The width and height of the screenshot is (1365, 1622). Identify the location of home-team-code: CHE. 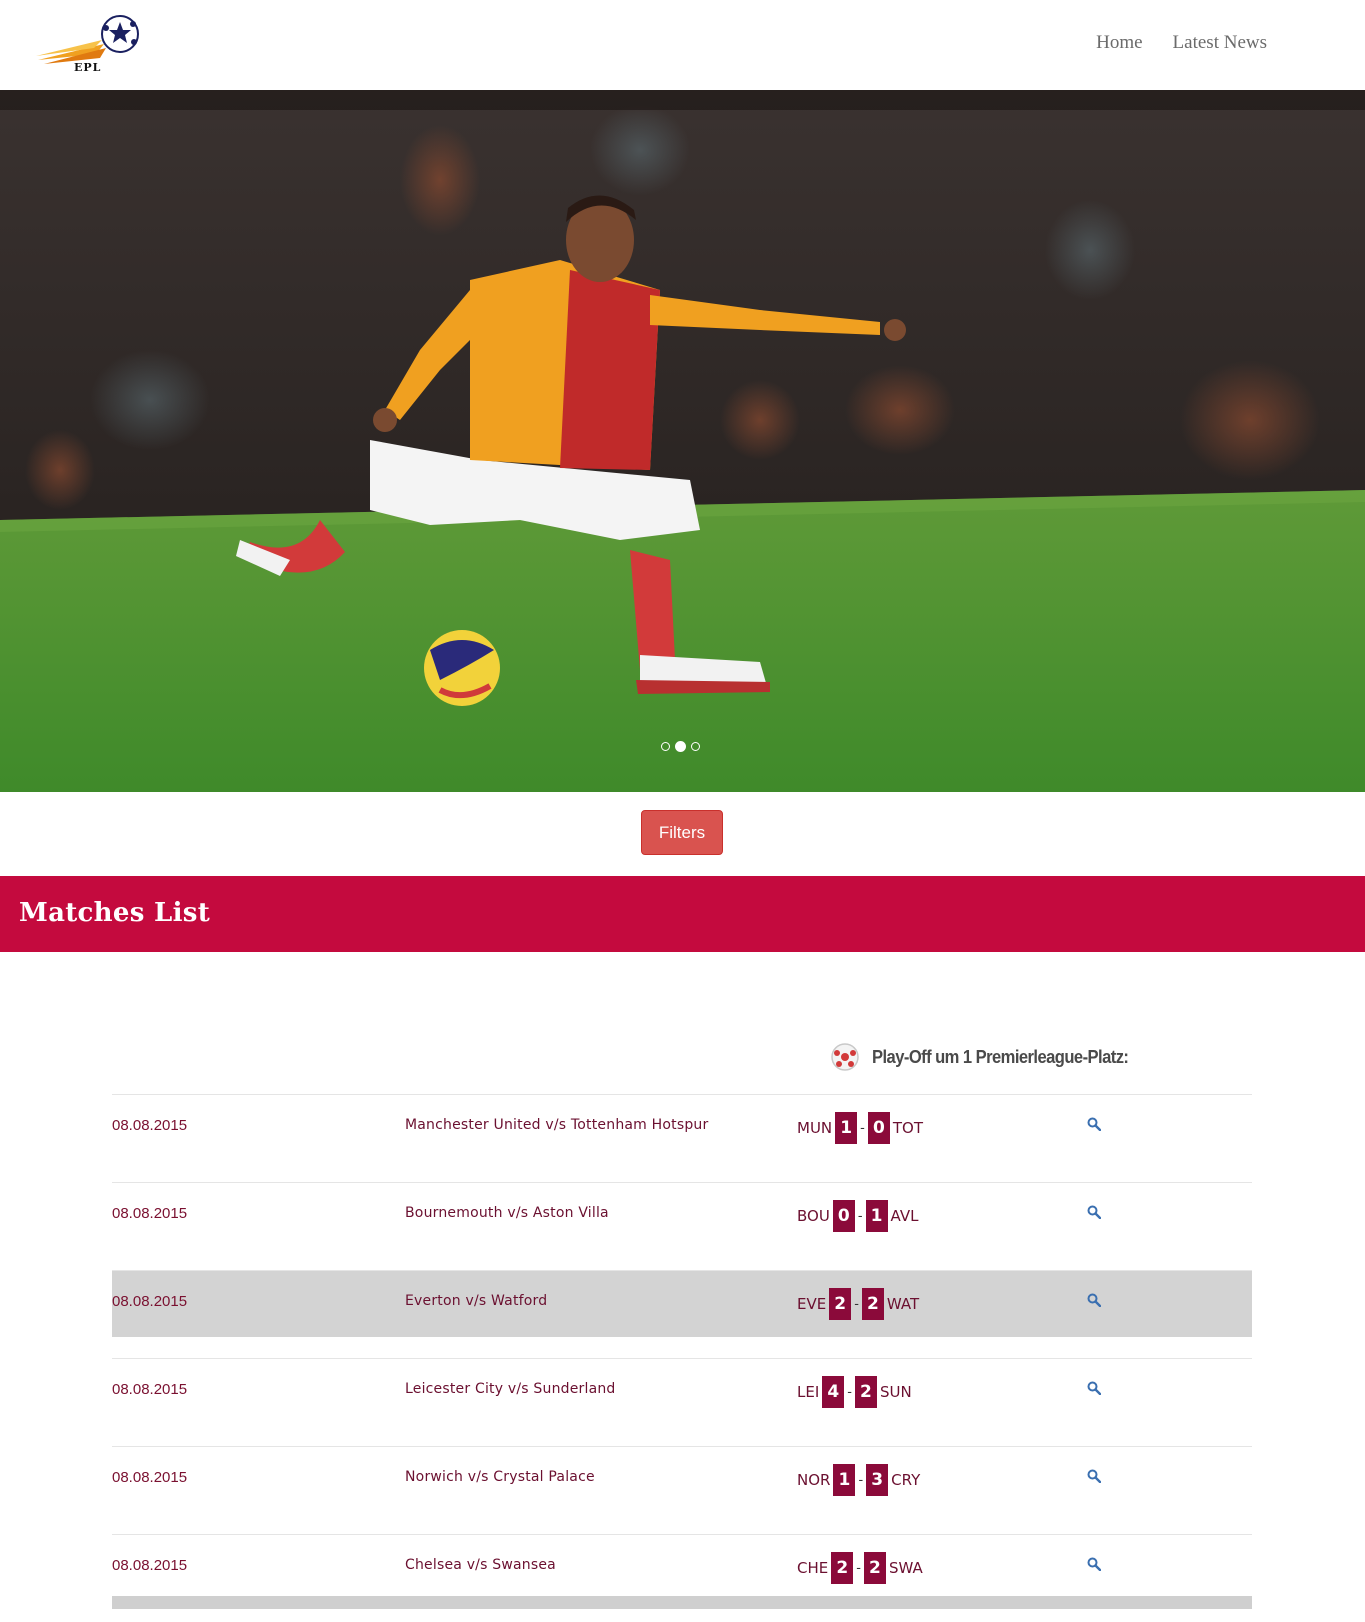
(813, 1568).